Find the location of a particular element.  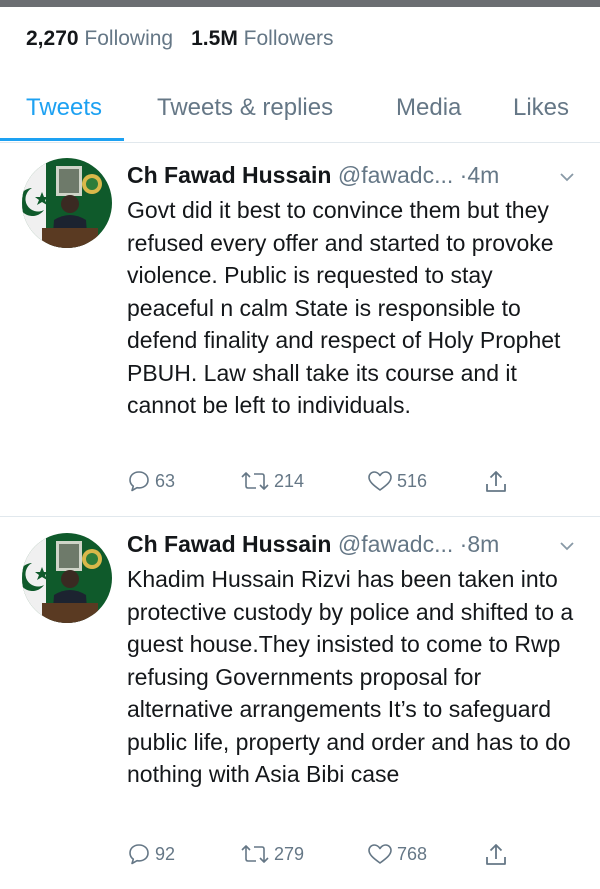

tweet-time: ·4m is located at coordinates (480, 175).